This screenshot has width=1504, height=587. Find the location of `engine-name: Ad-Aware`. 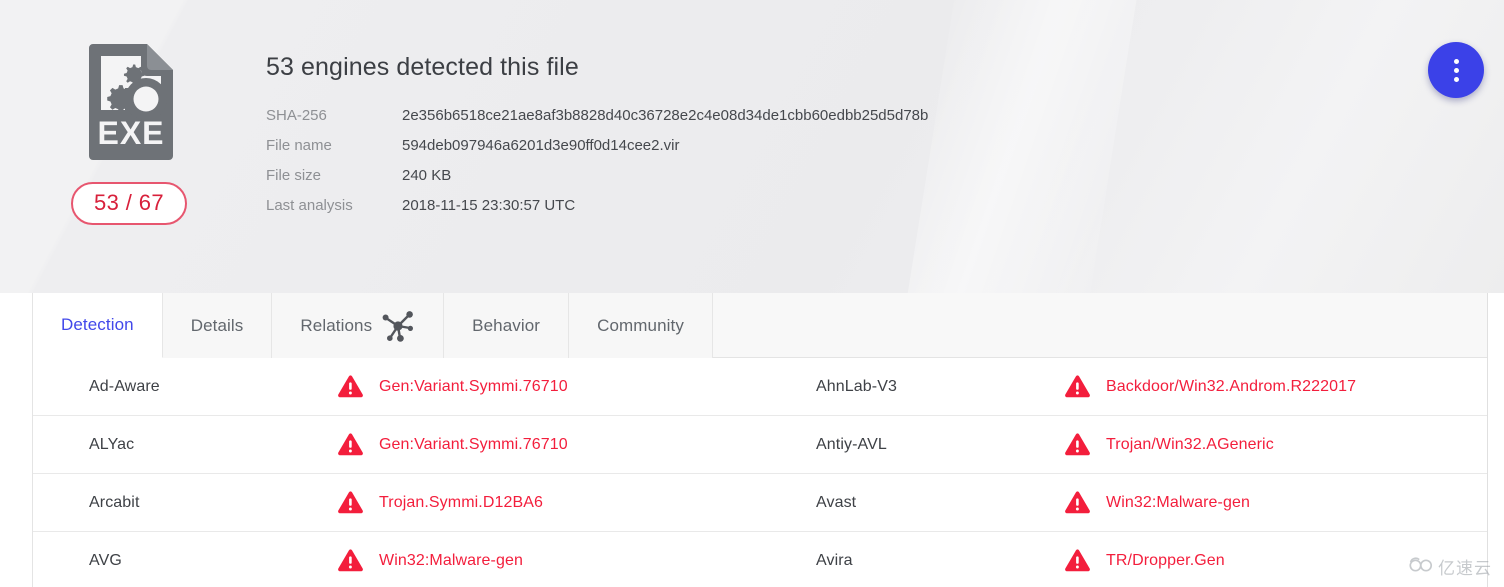

engine-name: Ad-Aware is located at coordinates (124, 386).